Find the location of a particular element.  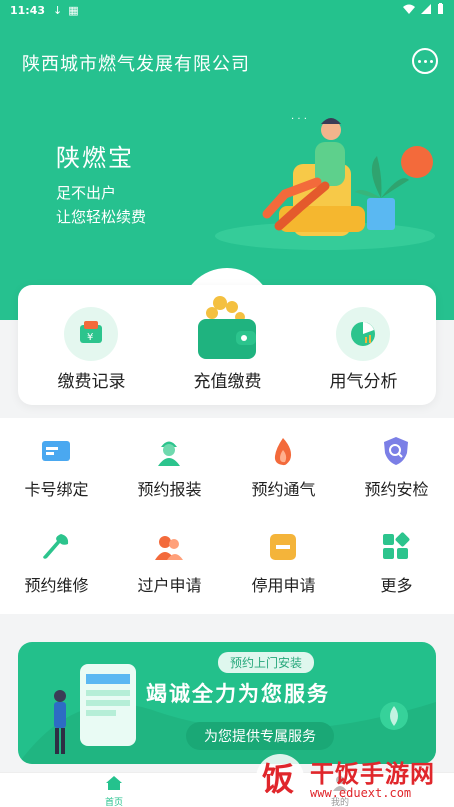

watermark-logo: 饭 is located at coordinates (280, 778).